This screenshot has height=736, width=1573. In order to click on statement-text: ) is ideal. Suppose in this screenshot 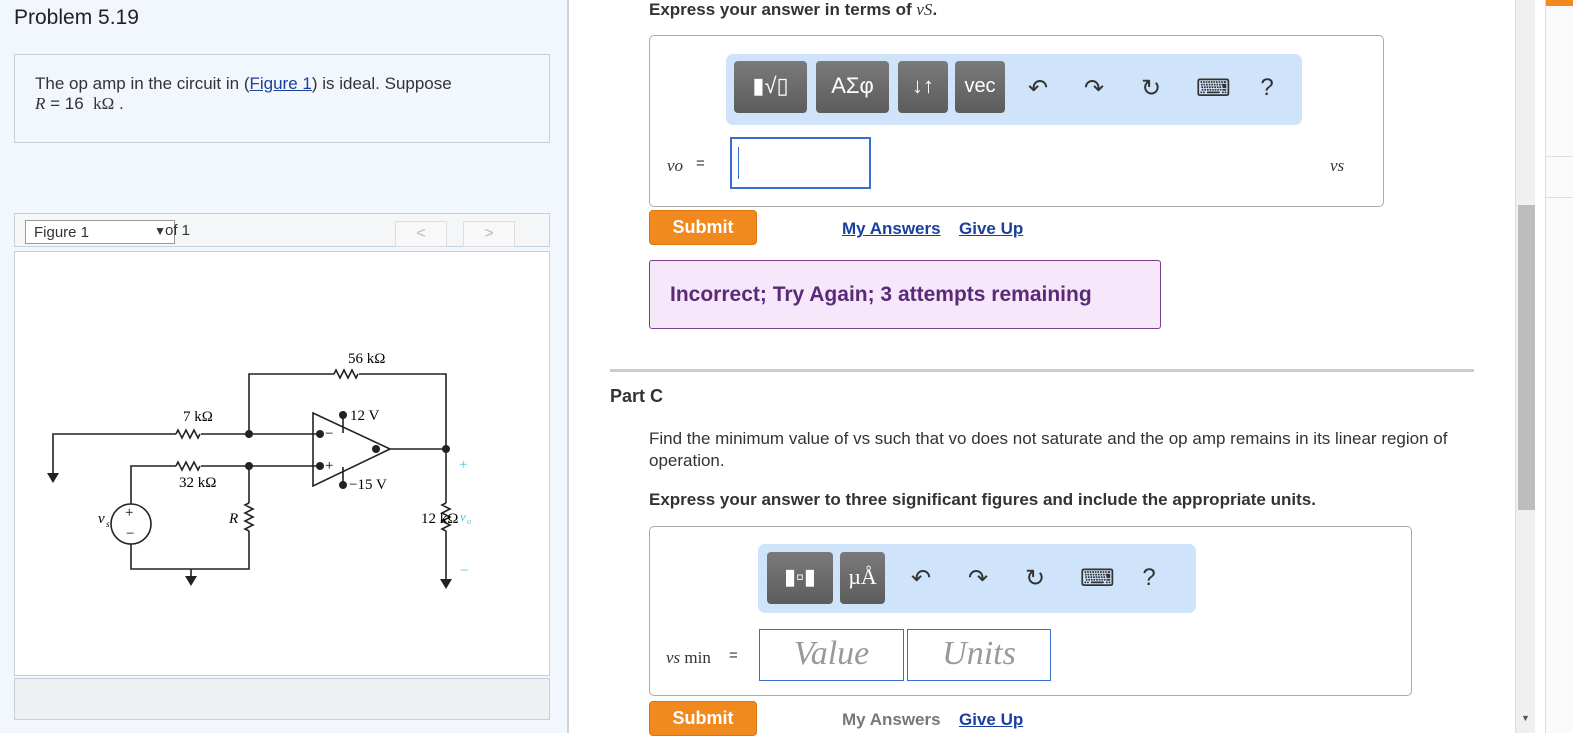, I will do `click(381, 83)`.